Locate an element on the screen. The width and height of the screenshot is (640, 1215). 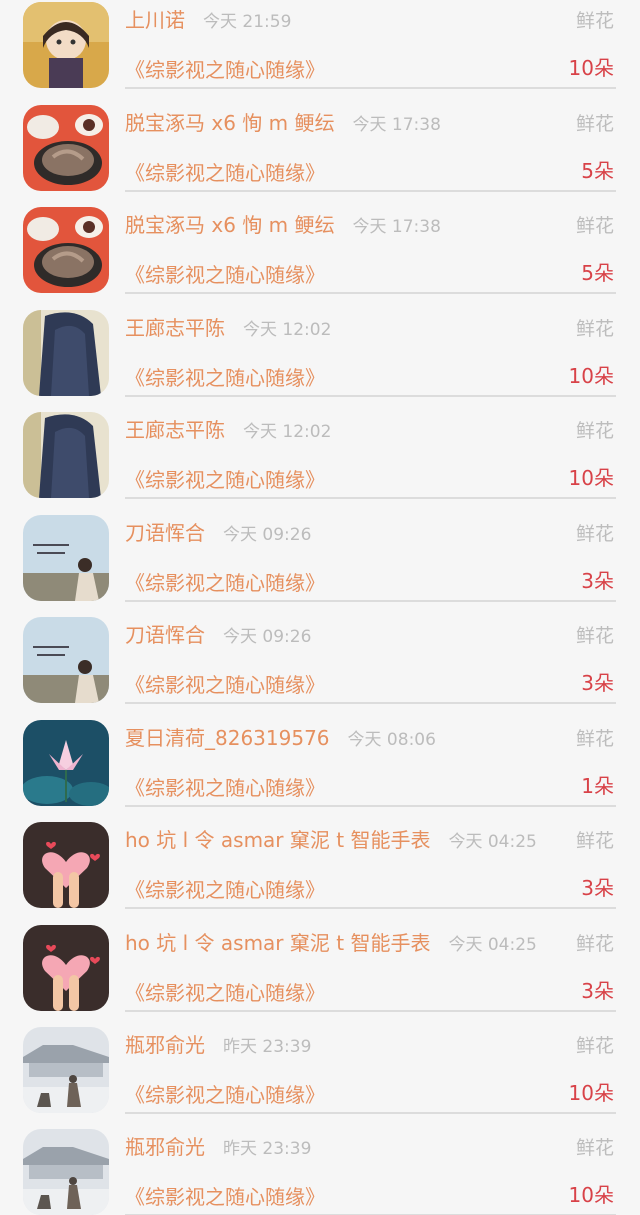
list-item: 上川诺 今天 21:59 鲜花 《综影视之随心随缘》 10朵 is located at coordinates (320, 51).